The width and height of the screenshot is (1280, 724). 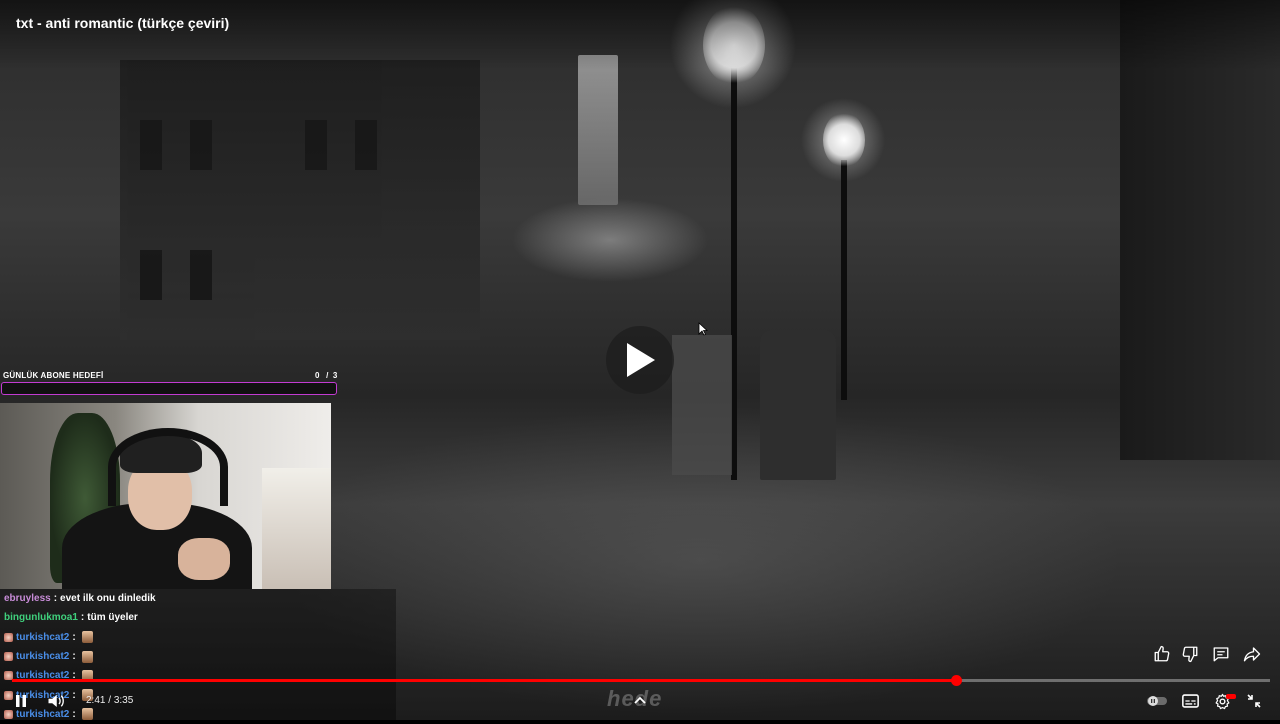 I want to click on comments-button, so click(x=1221, y=654).